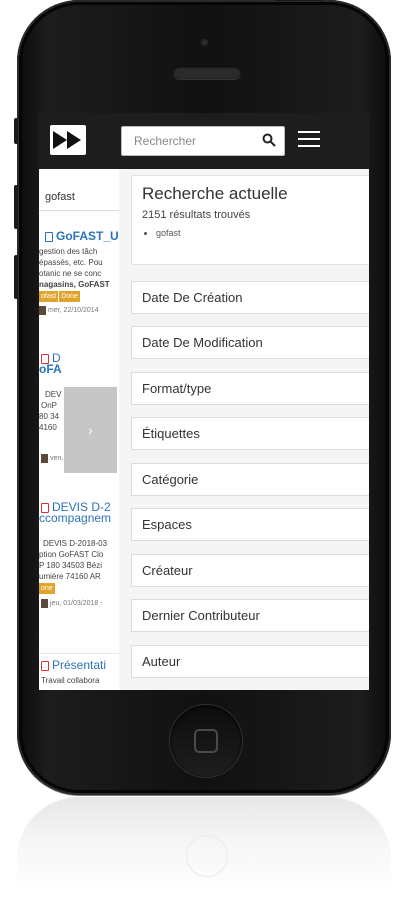 The height and width of the screenshot is (917, 411). What do you see at coordinates (309, 140) in the screenshot?
I see `hamburger-menu-icon` at bounding box center [309, 140].